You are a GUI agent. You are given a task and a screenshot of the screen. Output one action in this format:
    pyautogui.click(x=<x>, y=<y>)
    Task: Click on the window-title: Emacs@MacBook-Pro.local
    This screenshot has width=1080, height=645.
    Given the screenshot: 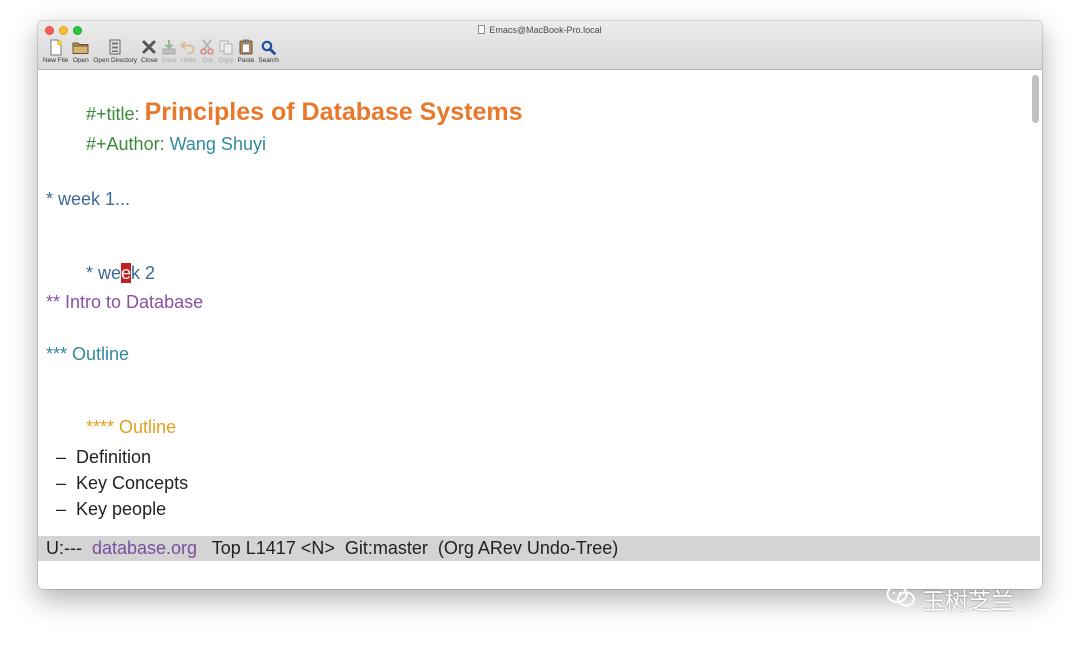 What is the action you would take?
    pyautogui.click(x=540, y=30)
    